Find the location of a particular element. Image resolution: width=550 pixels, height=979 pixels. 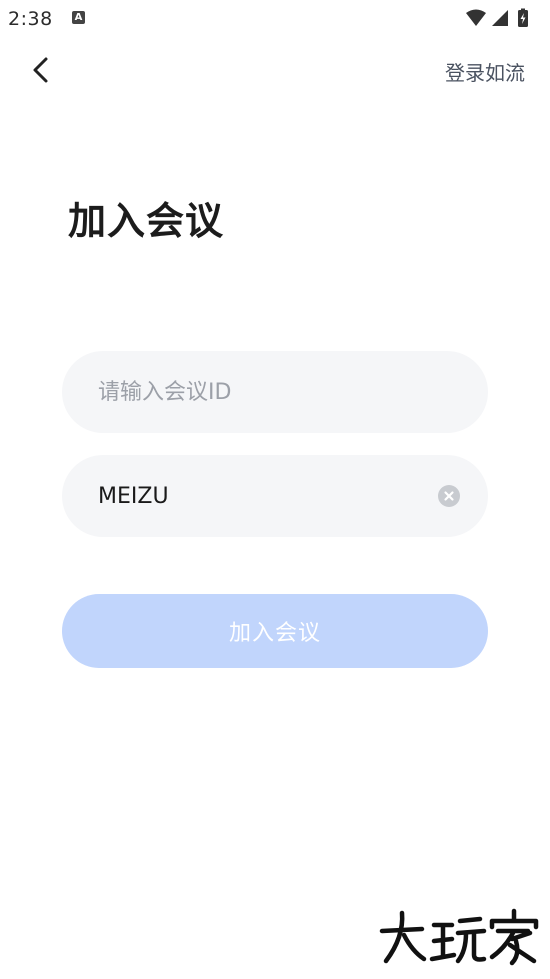

meeting-id-field is located at coordinates (275, 392).